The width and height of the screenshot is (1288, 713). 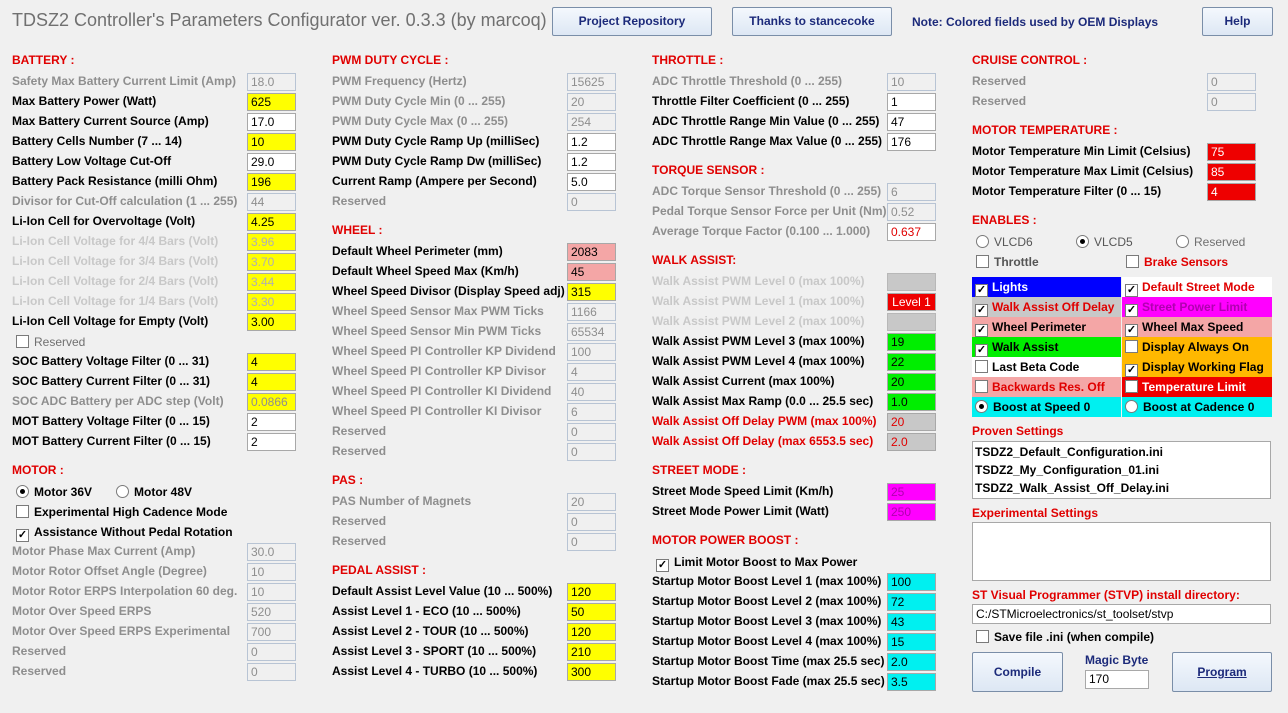 I want to click on experimental-settings-list, so click(x=1121, y=551).